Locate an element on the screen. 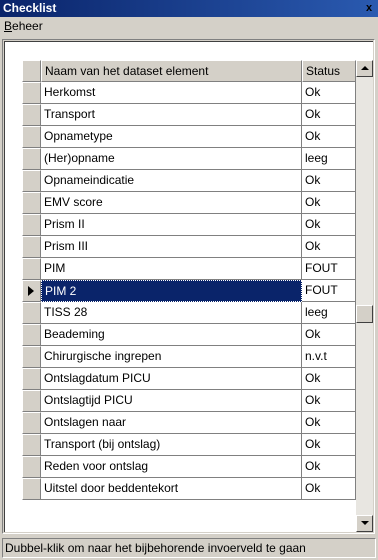 This screenshot has width=378, height=560. title-bar: Checklist x is located at coordinates (189, 8).